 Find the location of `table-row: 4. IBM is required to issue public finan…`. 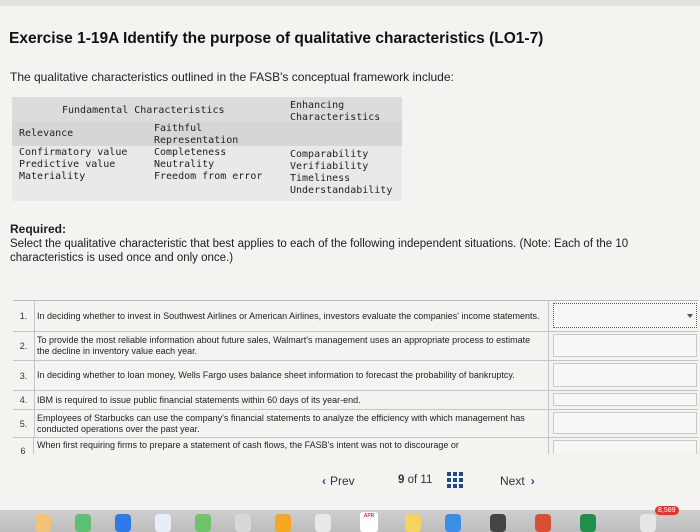

table-row: 4. IBM is required to issue public finan… is located at coordinates (355, 400).